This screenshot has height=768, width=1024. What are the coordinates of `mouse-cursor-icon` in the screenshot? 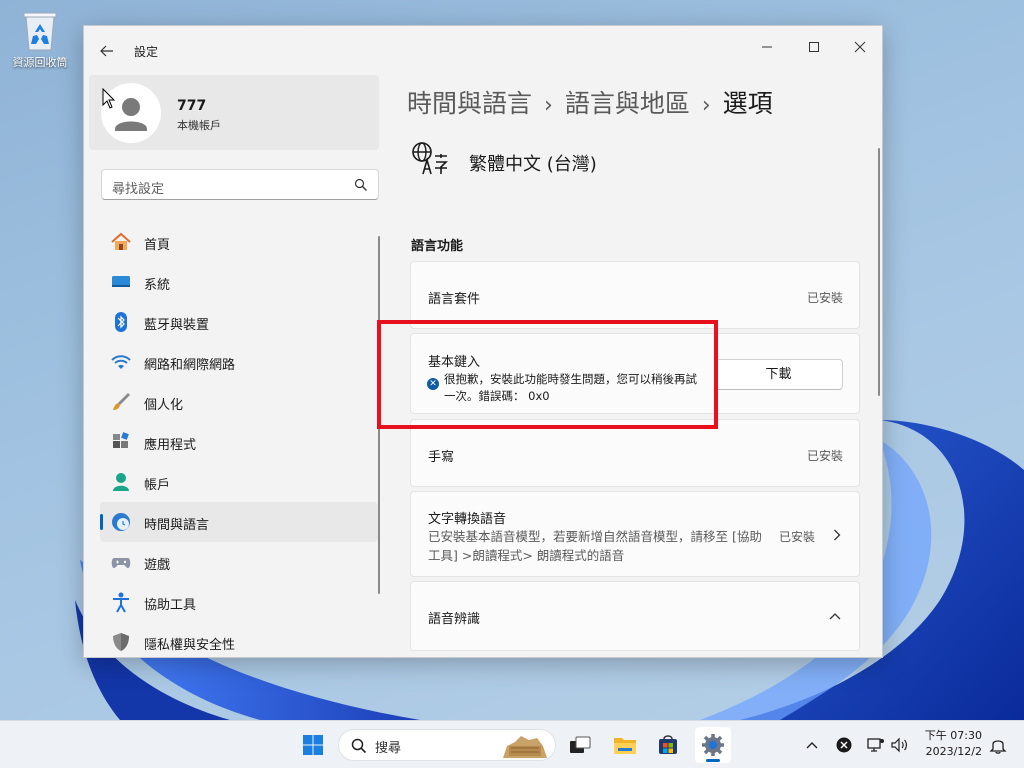 It's located at (109, 98).